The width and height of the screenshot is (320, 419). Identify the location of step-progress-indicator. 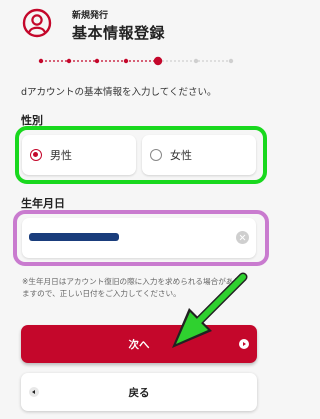
(136, 61).